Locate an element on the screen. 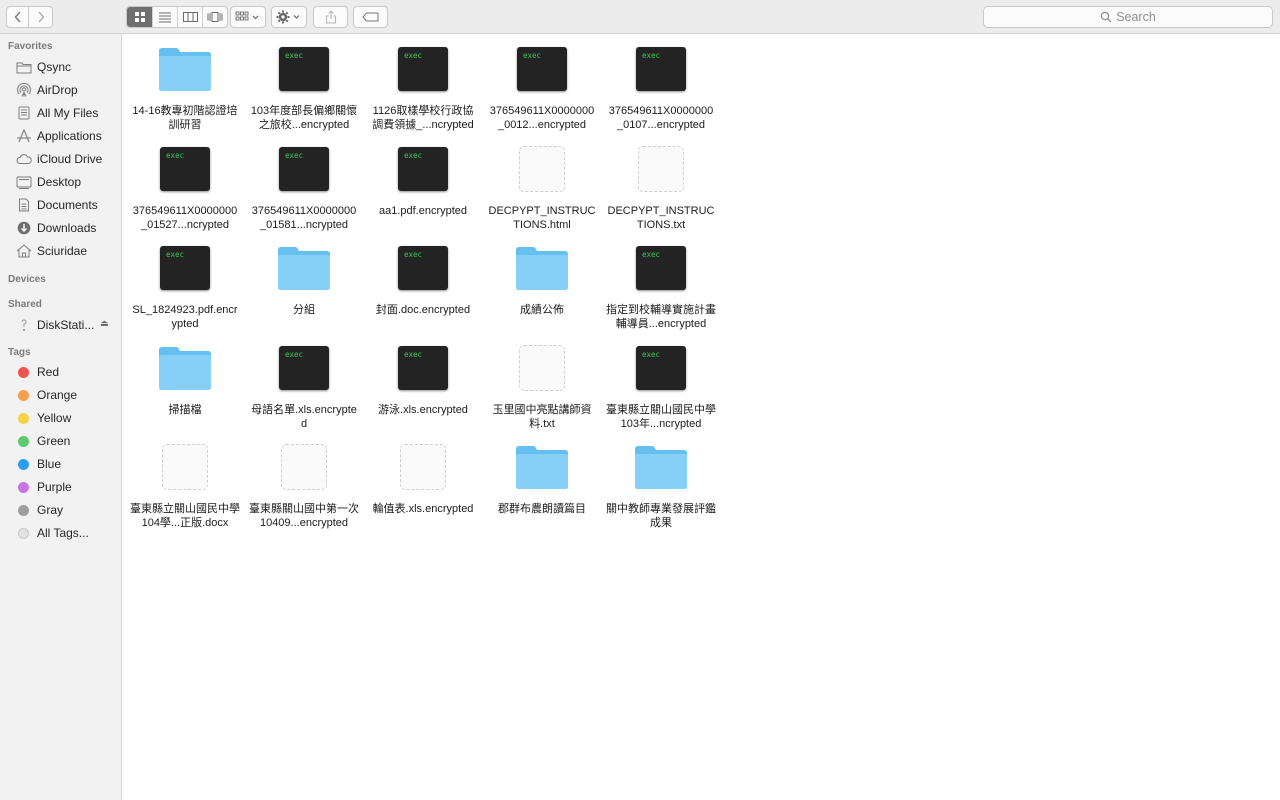 This screenshot has width=1280, height=800. file-item: exec 376549611X0000000_01581...ncrypted is located at coordinates (304, 182).